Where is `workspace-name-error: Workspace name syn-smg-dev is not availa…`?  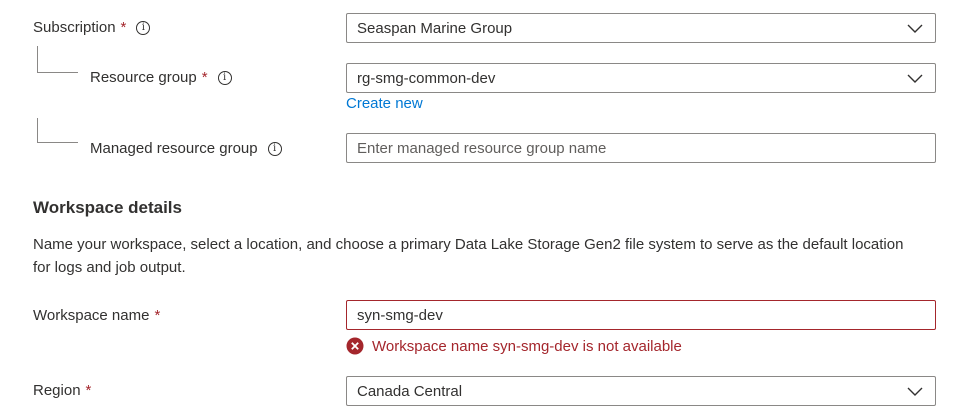 workspace-name-error: Workspace name syn-smg-dev is not availa… is located at coordinates (514, 346).